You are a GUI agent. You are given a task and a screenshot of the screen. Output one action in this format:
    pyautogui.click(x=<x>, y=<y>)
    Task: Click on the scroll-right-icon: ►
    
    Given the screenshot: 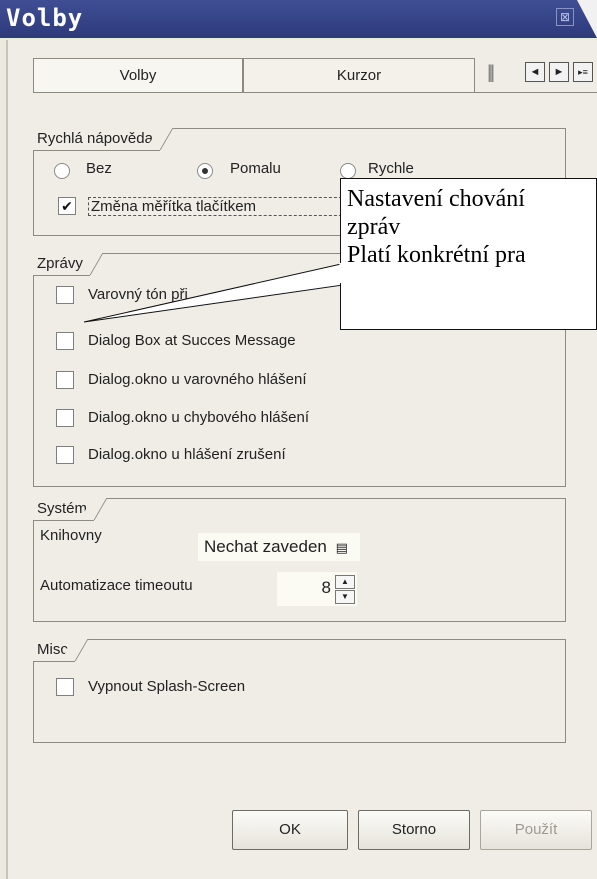 What is the action you would take?
    pyautogui.click(x=559, y=72)
    